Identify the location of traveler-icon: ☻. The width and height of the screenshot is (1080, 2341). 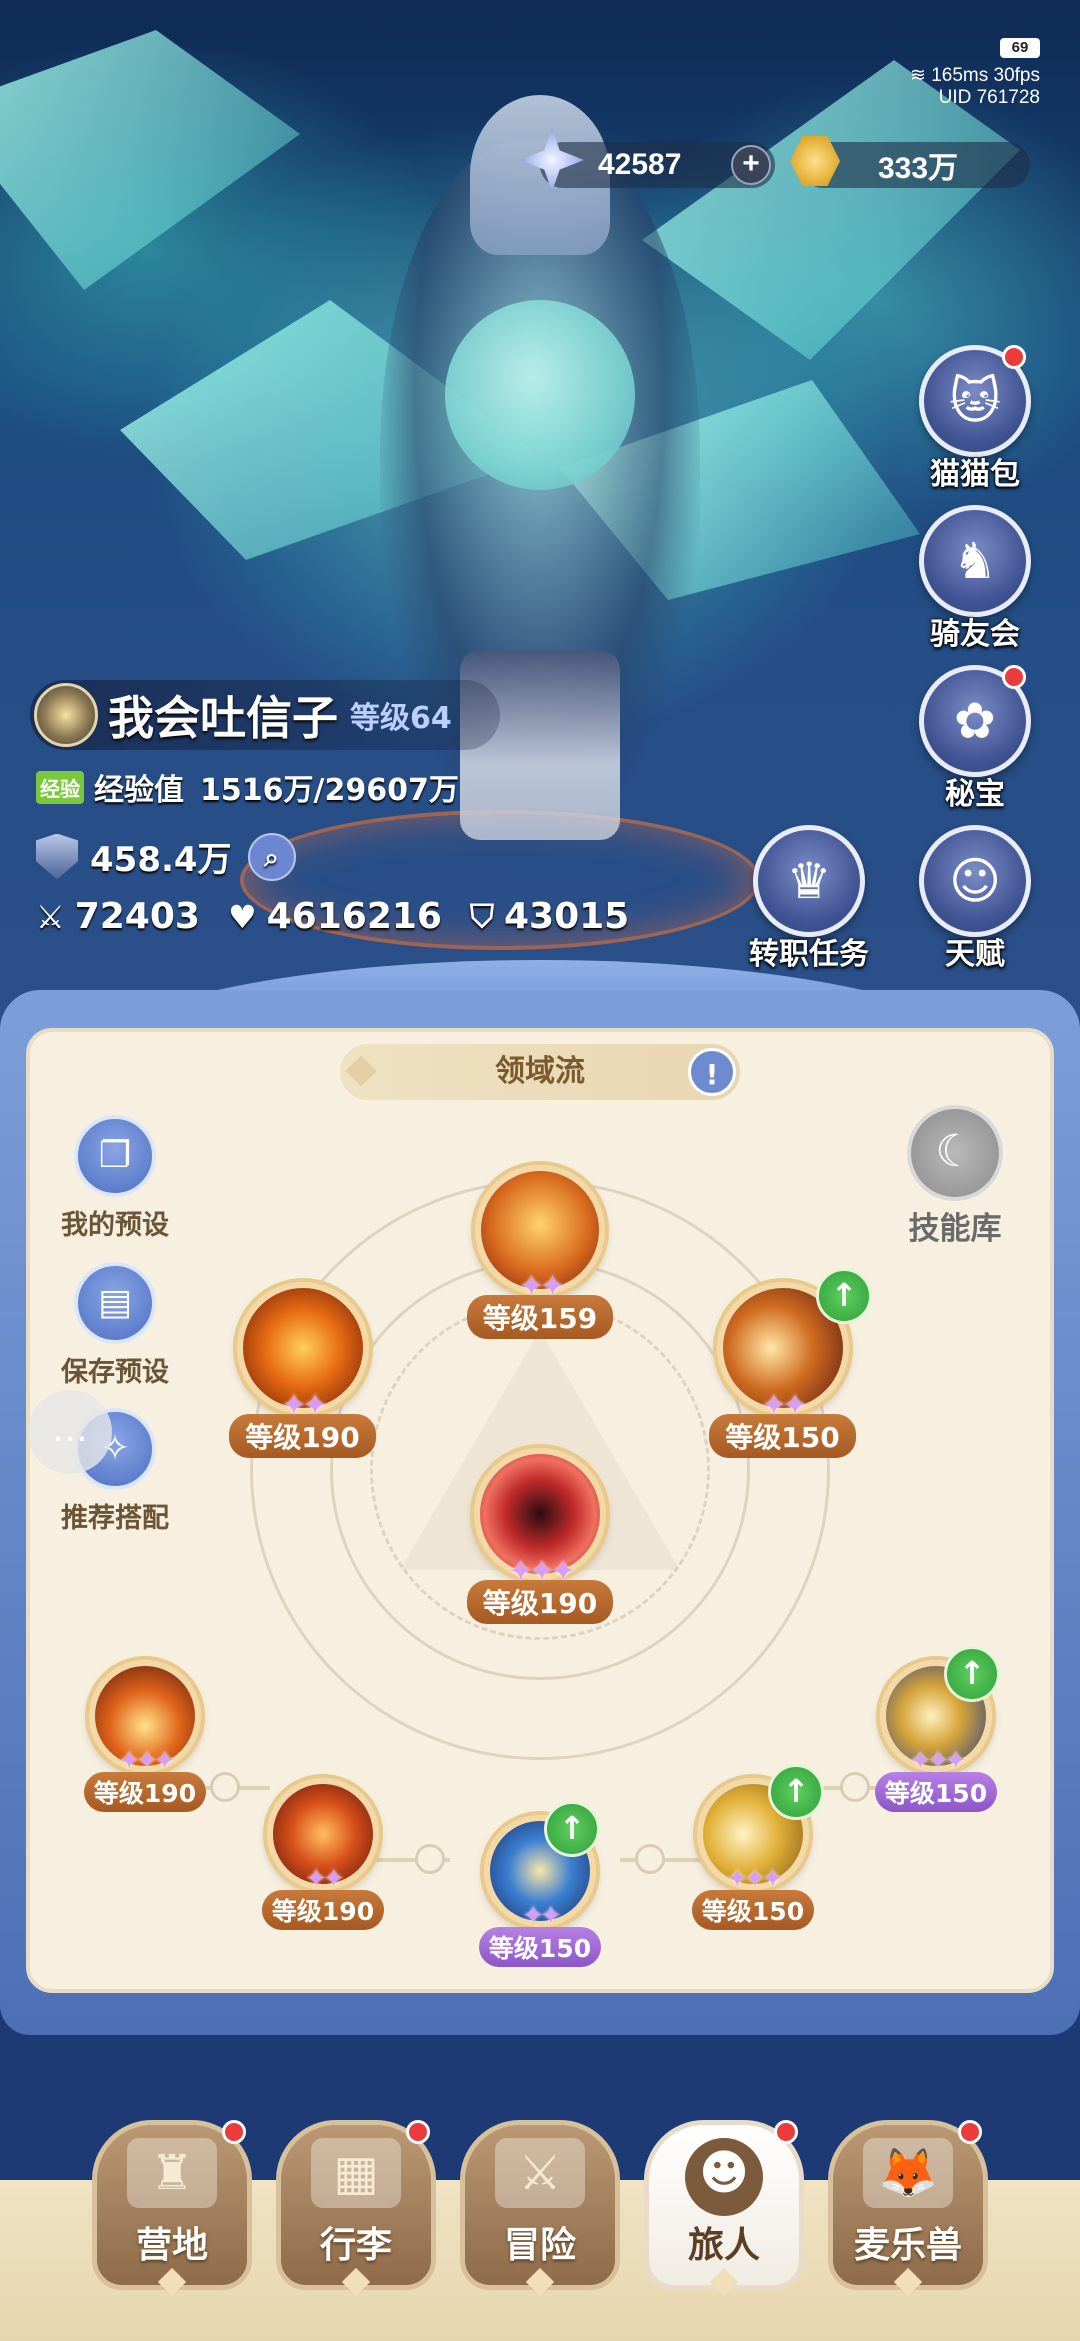
(724, 2177).